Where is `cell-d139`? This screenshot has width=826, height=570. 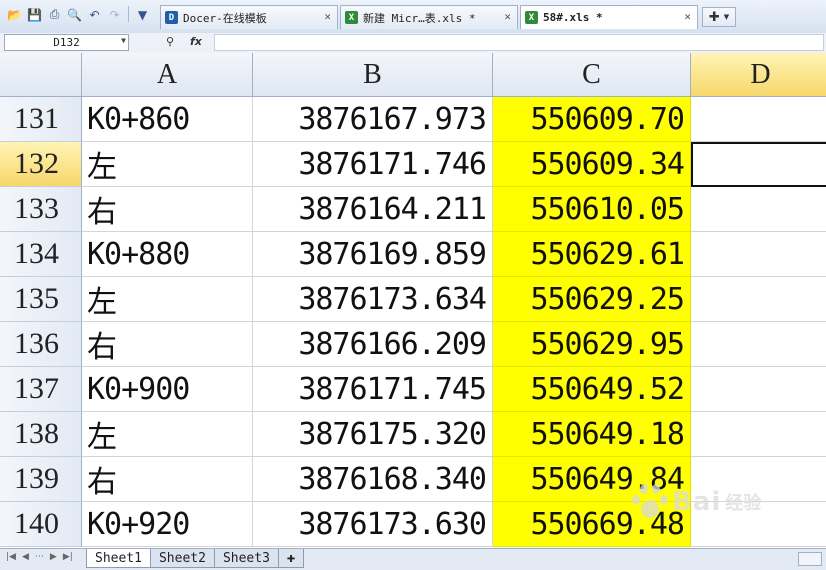 cell-d139 is located at coordinates (758, 479).